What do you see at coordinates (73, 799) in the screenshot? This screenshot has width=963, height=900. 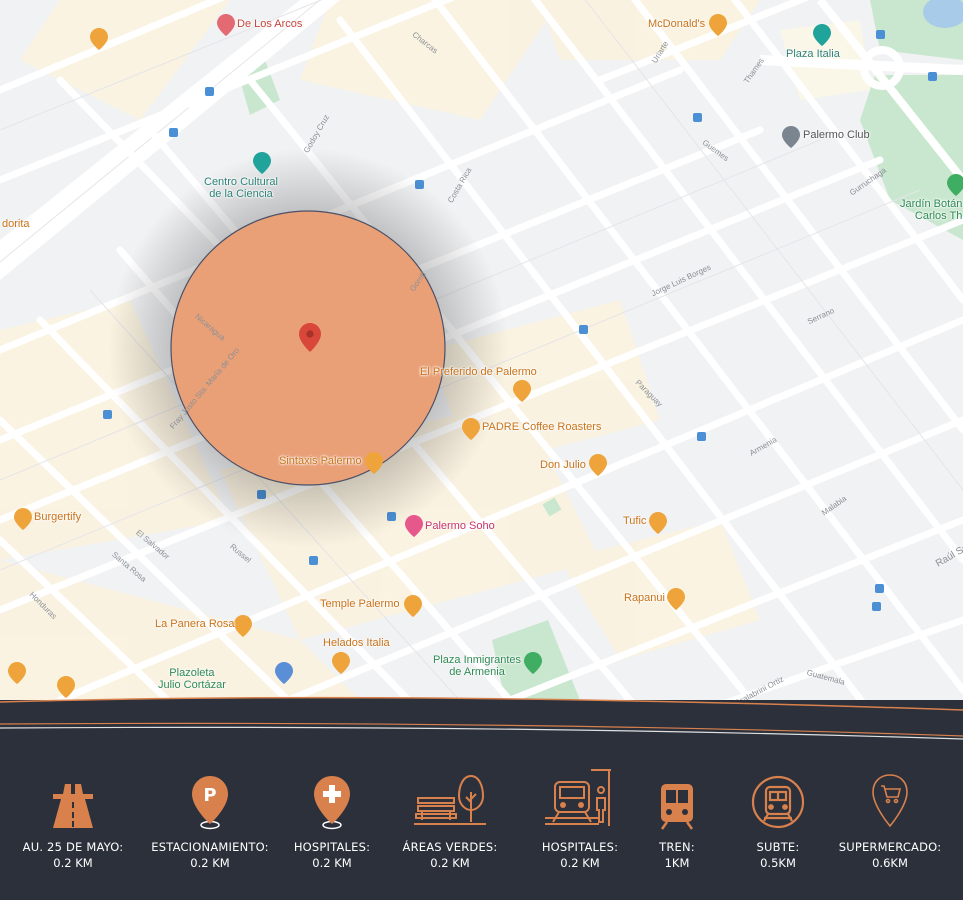 I see `highway-icon` at bounding box center [73, 799].